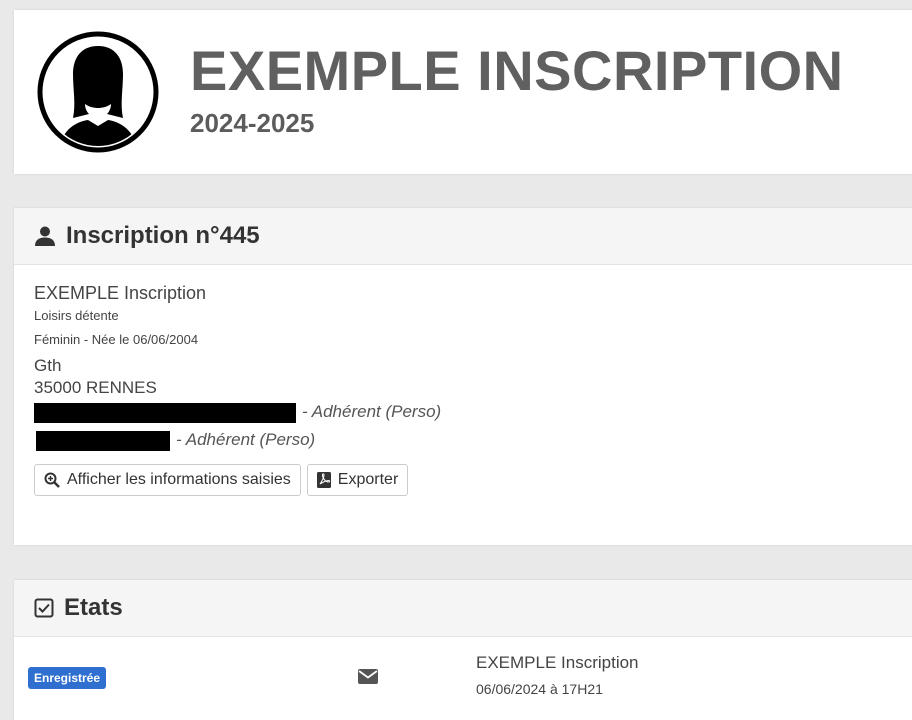 Image resolution: width=912 pixels, height=720 pixels. Describe the element at coordinates (323, 480) in the screenshot. I see `pdf-icon` at that location.